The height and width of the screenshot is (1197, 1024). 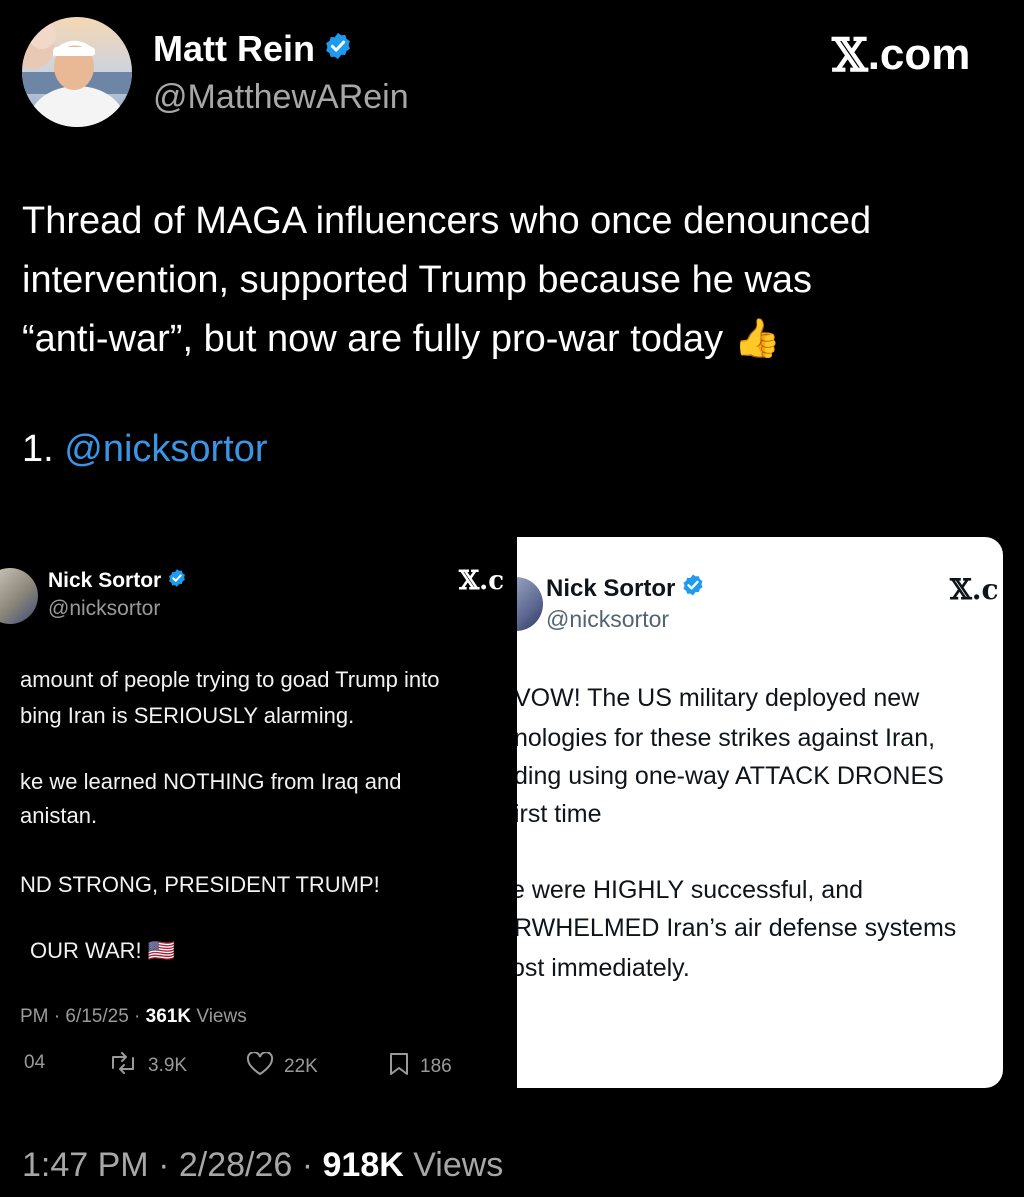 I want to click on embed-text-line: VOW! The US military deployed new, so click(x=718, y=698).